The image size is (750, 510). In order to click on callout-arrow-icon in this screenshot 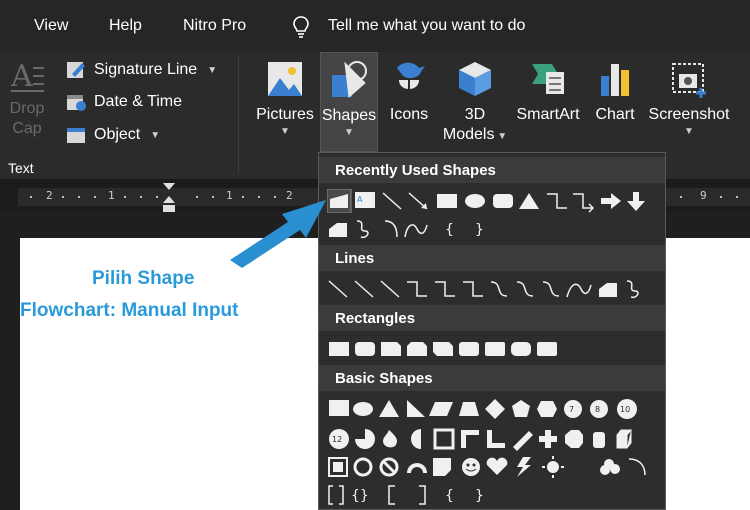, I will do `click(278, 234)`.